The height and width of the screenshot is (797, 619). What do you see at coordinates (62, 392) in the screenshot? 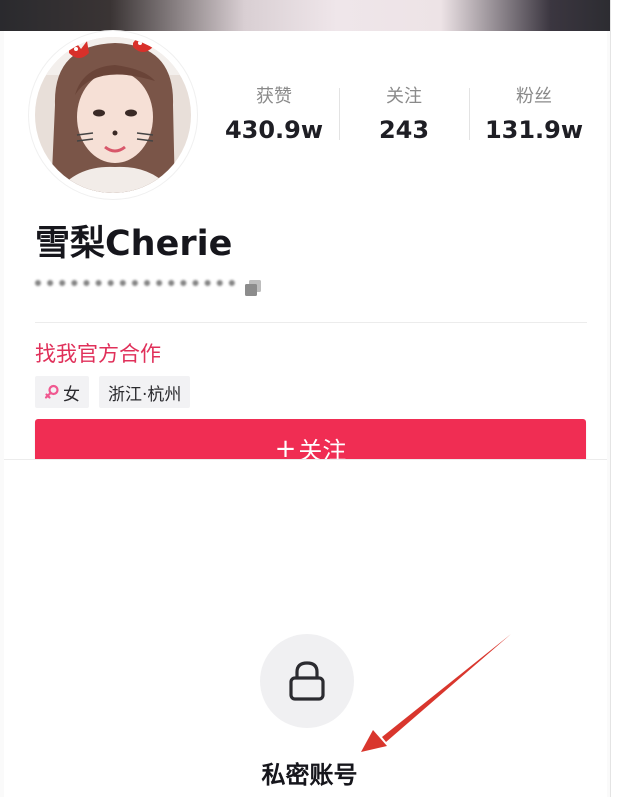
I see `gender-tag: 女` at bounding box center [62, 392].